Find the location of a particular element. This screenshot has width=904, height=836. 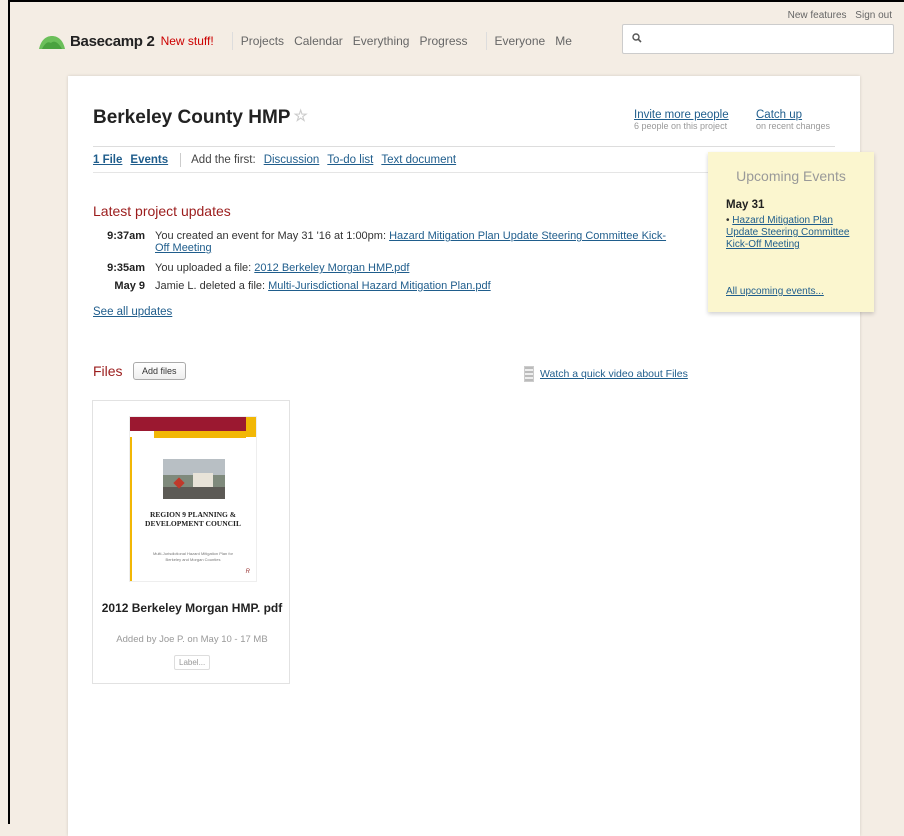

nav-calendar: Calendar is located at coordinates (318, 41).